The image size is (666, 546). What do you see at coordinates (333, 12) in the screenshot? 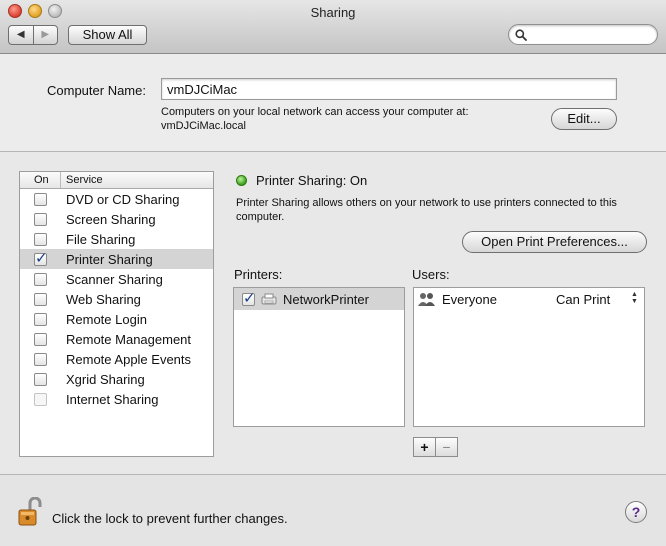
I see `window-title: Sharing` at bounding box center [333, 12].